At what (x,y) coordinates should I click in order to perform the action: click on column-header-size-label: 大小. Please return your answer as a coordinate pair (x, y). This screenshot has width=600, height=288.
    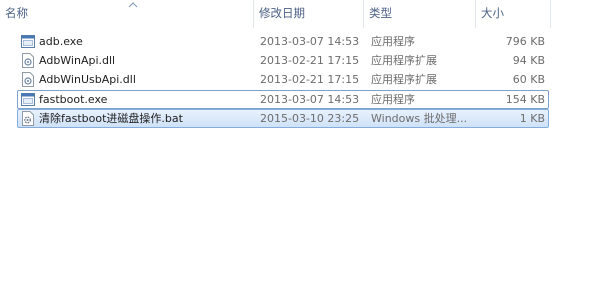
    Looking at the image, I should click on (492, 13).